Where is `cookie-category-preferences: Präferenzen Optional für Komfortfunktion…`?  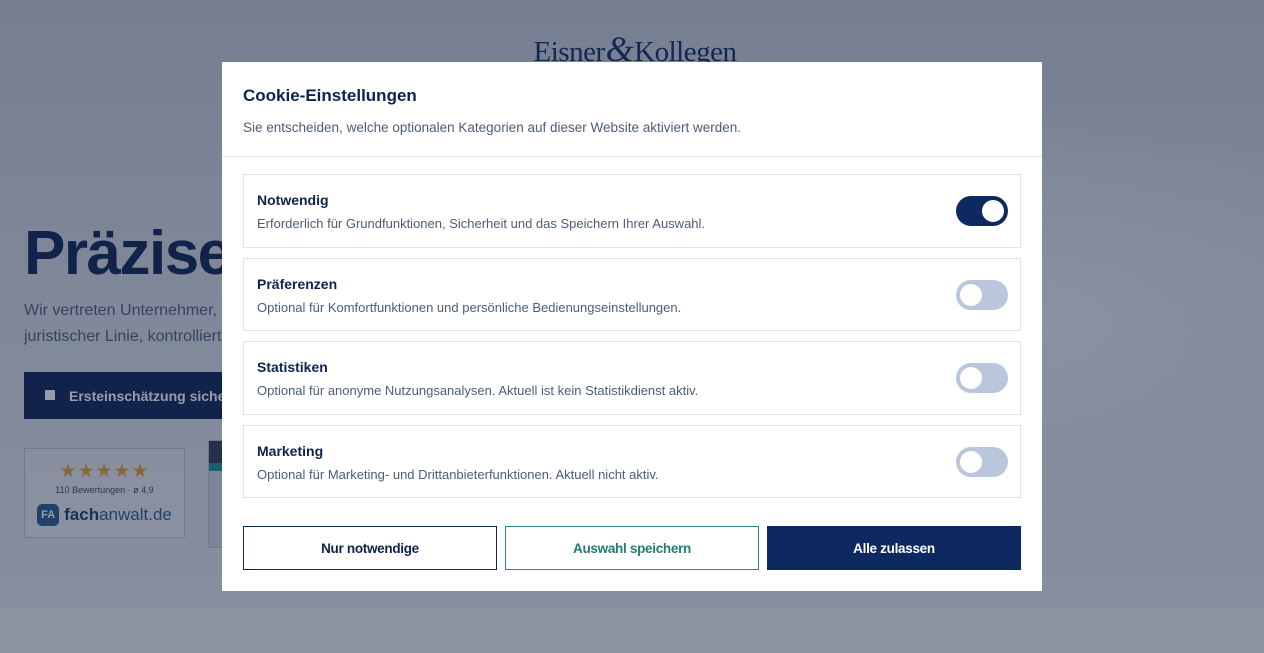
cookie-category-preferences: Präferenzen Optional für Komfortfunktion… is located at coordinates (632, 294).